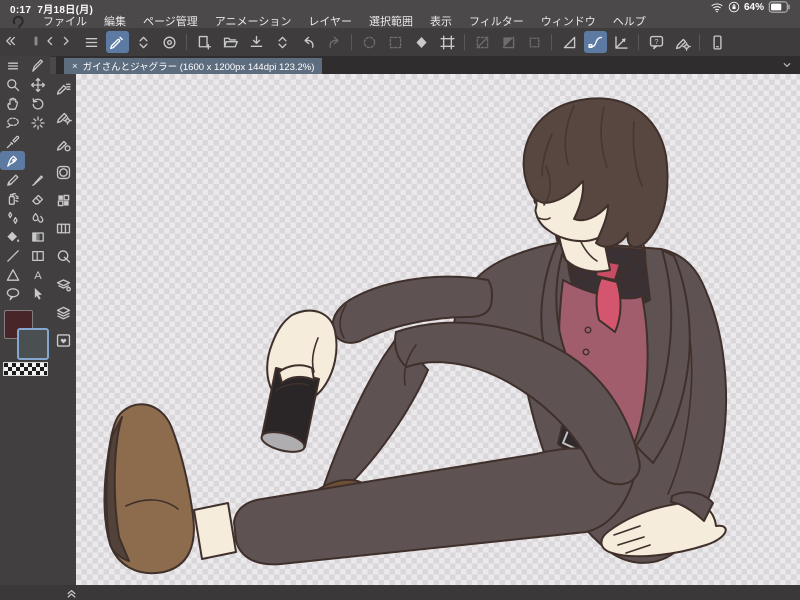 This screenshot has height=600, width=800. I want to click on menu-item-1: 編集, so click(115, 21).